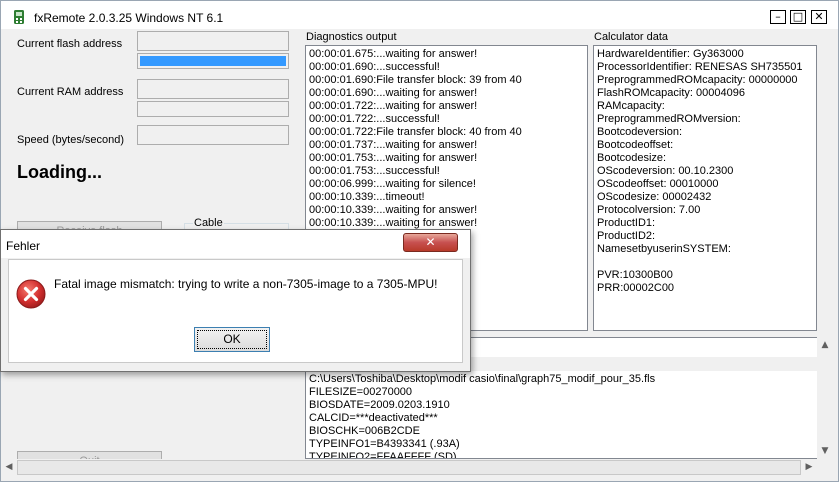 This screenshot has width=839, height=482. What do you see at coordinates (649, 210) in the screenshot?
I see `text-line: Protocolversion: 7.00` at bounding box center [649, 210].